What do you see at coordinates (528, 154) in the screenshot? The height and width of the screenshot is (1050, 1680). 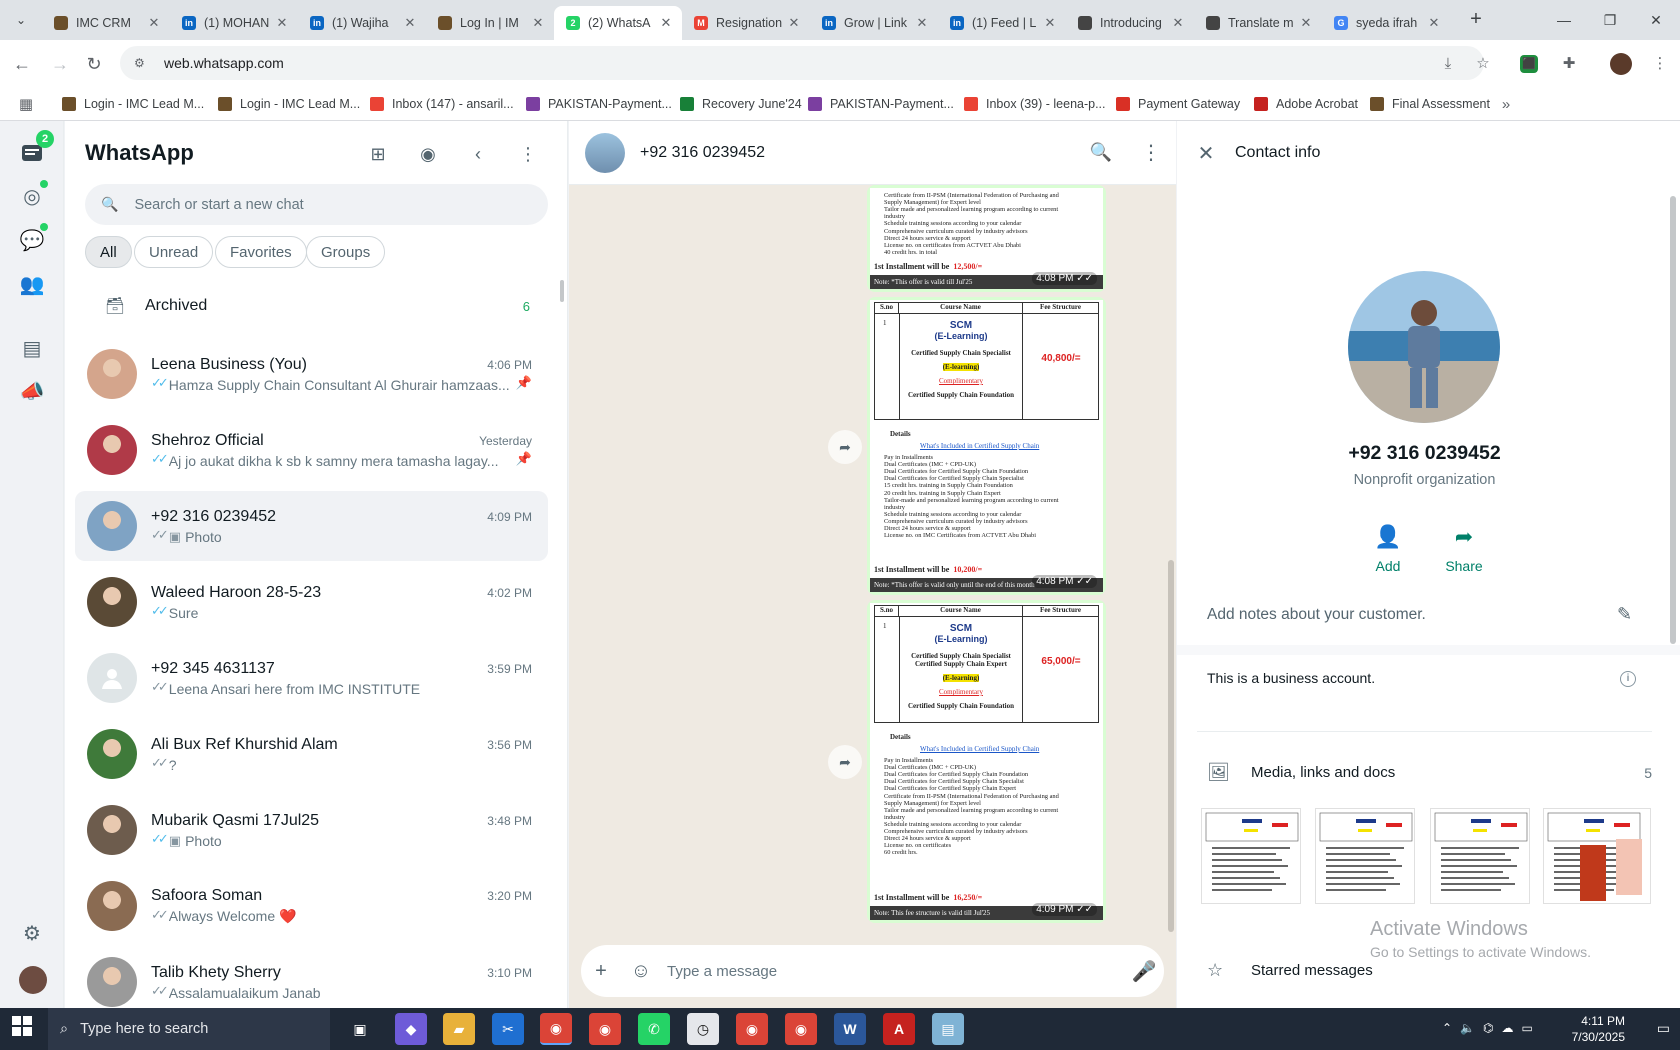 I see `menu-icon: ⋮` at bounding box center [528, 154].